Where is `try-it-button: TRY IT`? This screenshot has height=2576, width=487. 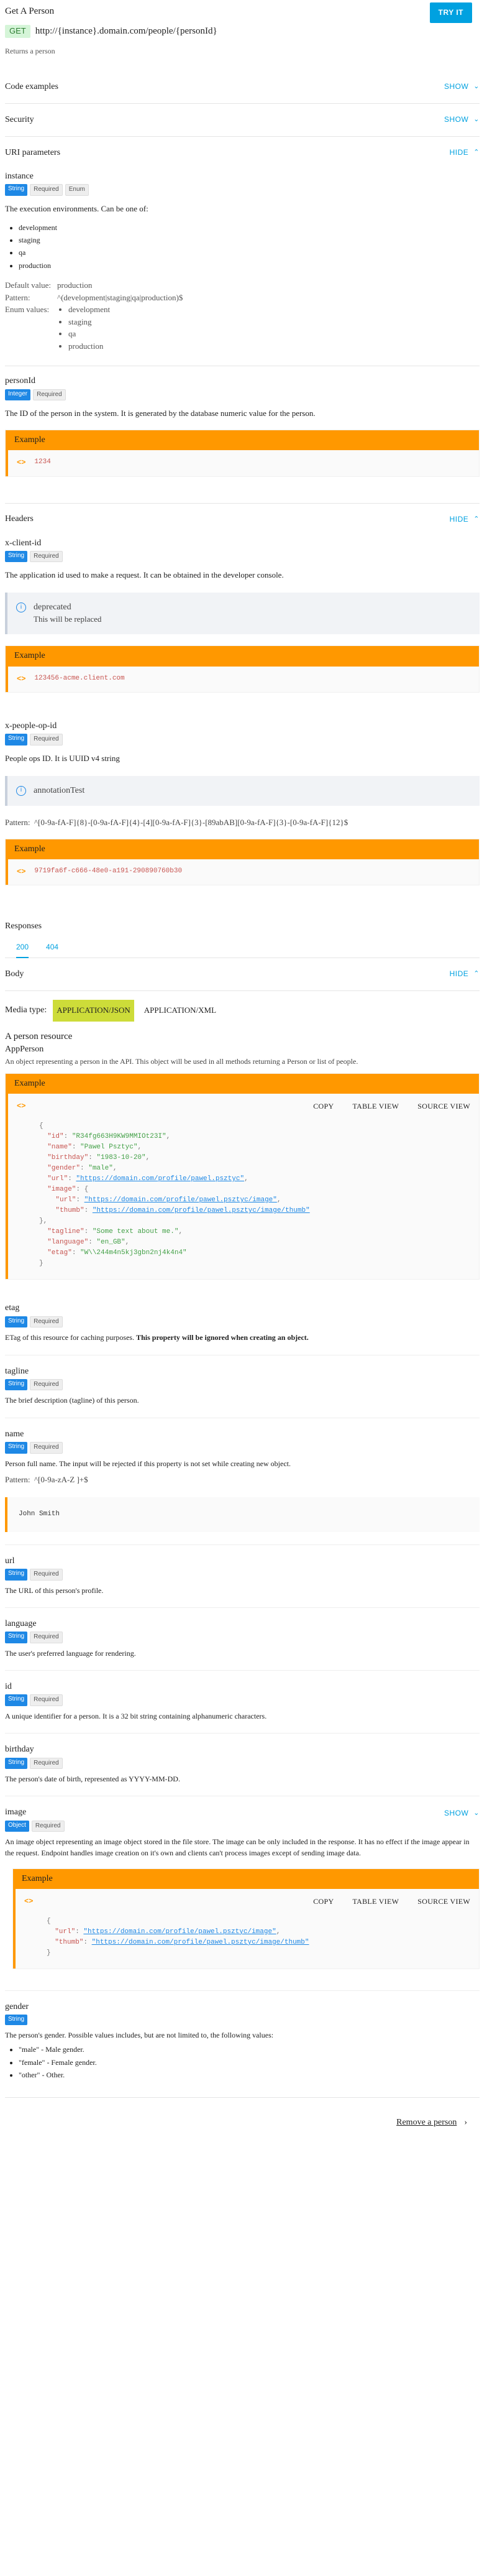 try-it-button: TRY IT is located at coordinates (451, 13).